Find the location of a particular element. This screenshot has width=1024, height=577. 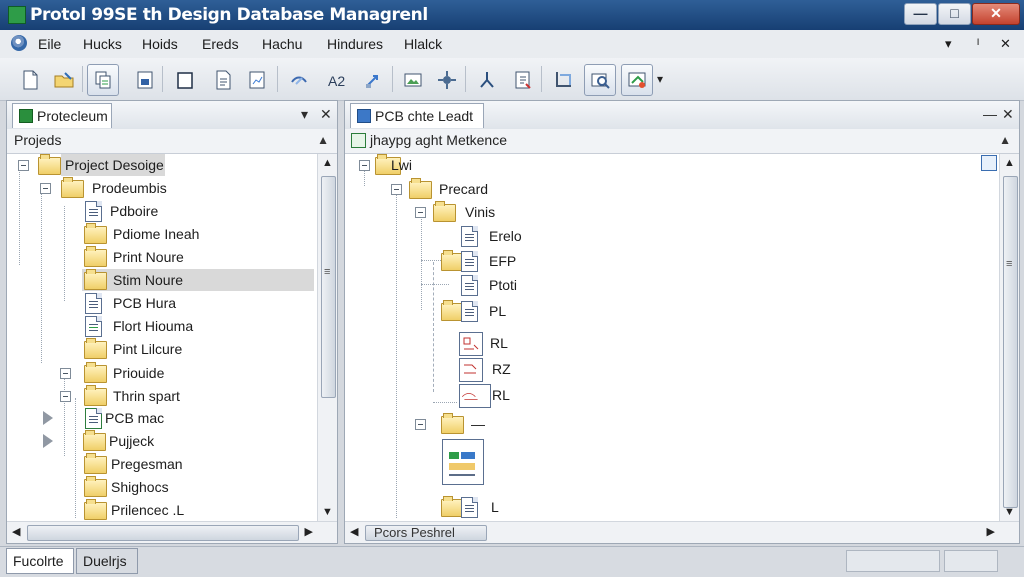

menu-item-hlalck: Hlalck is located at coordinates (423, 44).